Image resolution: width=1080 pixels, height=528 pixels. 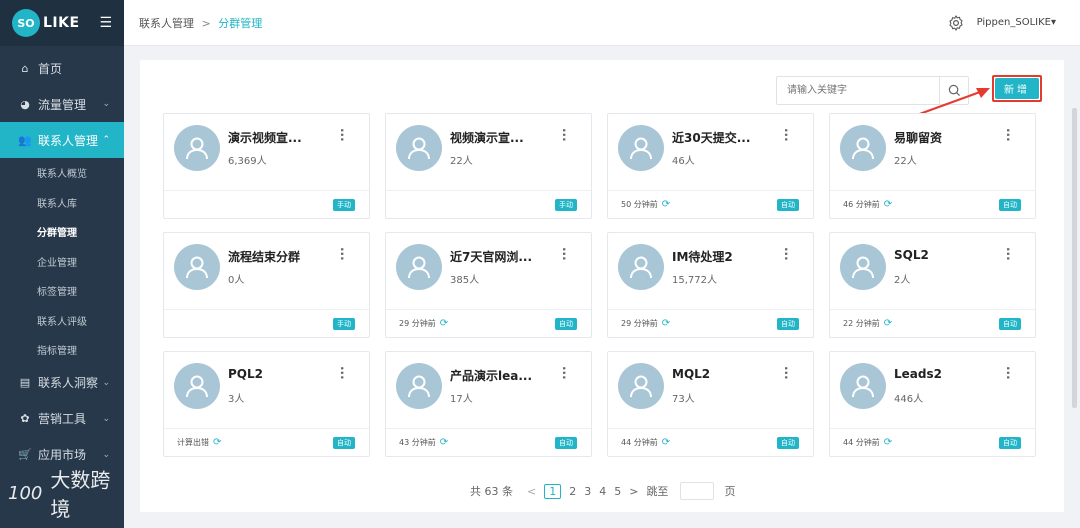 I want to click on id-card-icon: ▤, so click(x=25, y=382).